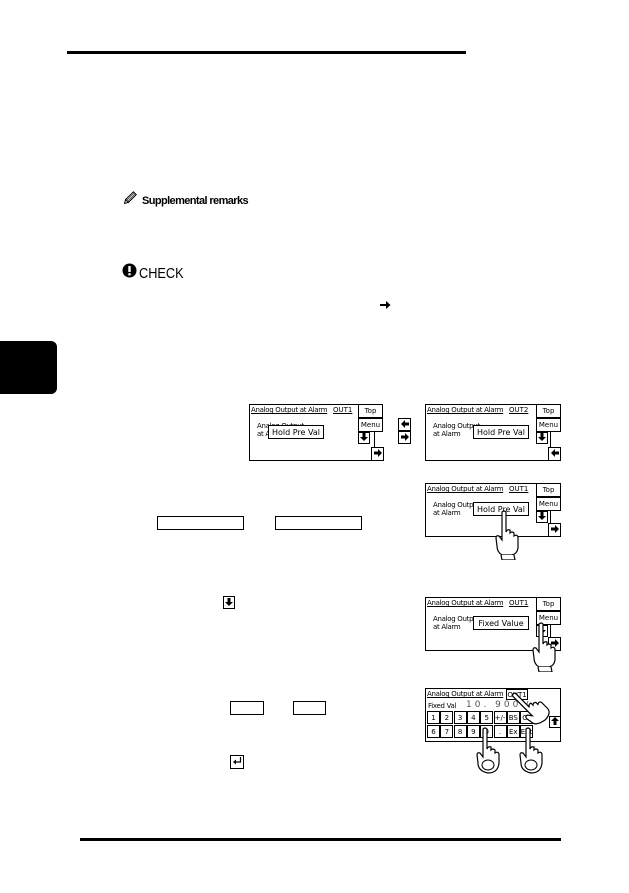  Describe the element at coordinates (28, 367) in the screenshot. I see `chapter-tab-marker` at that location.